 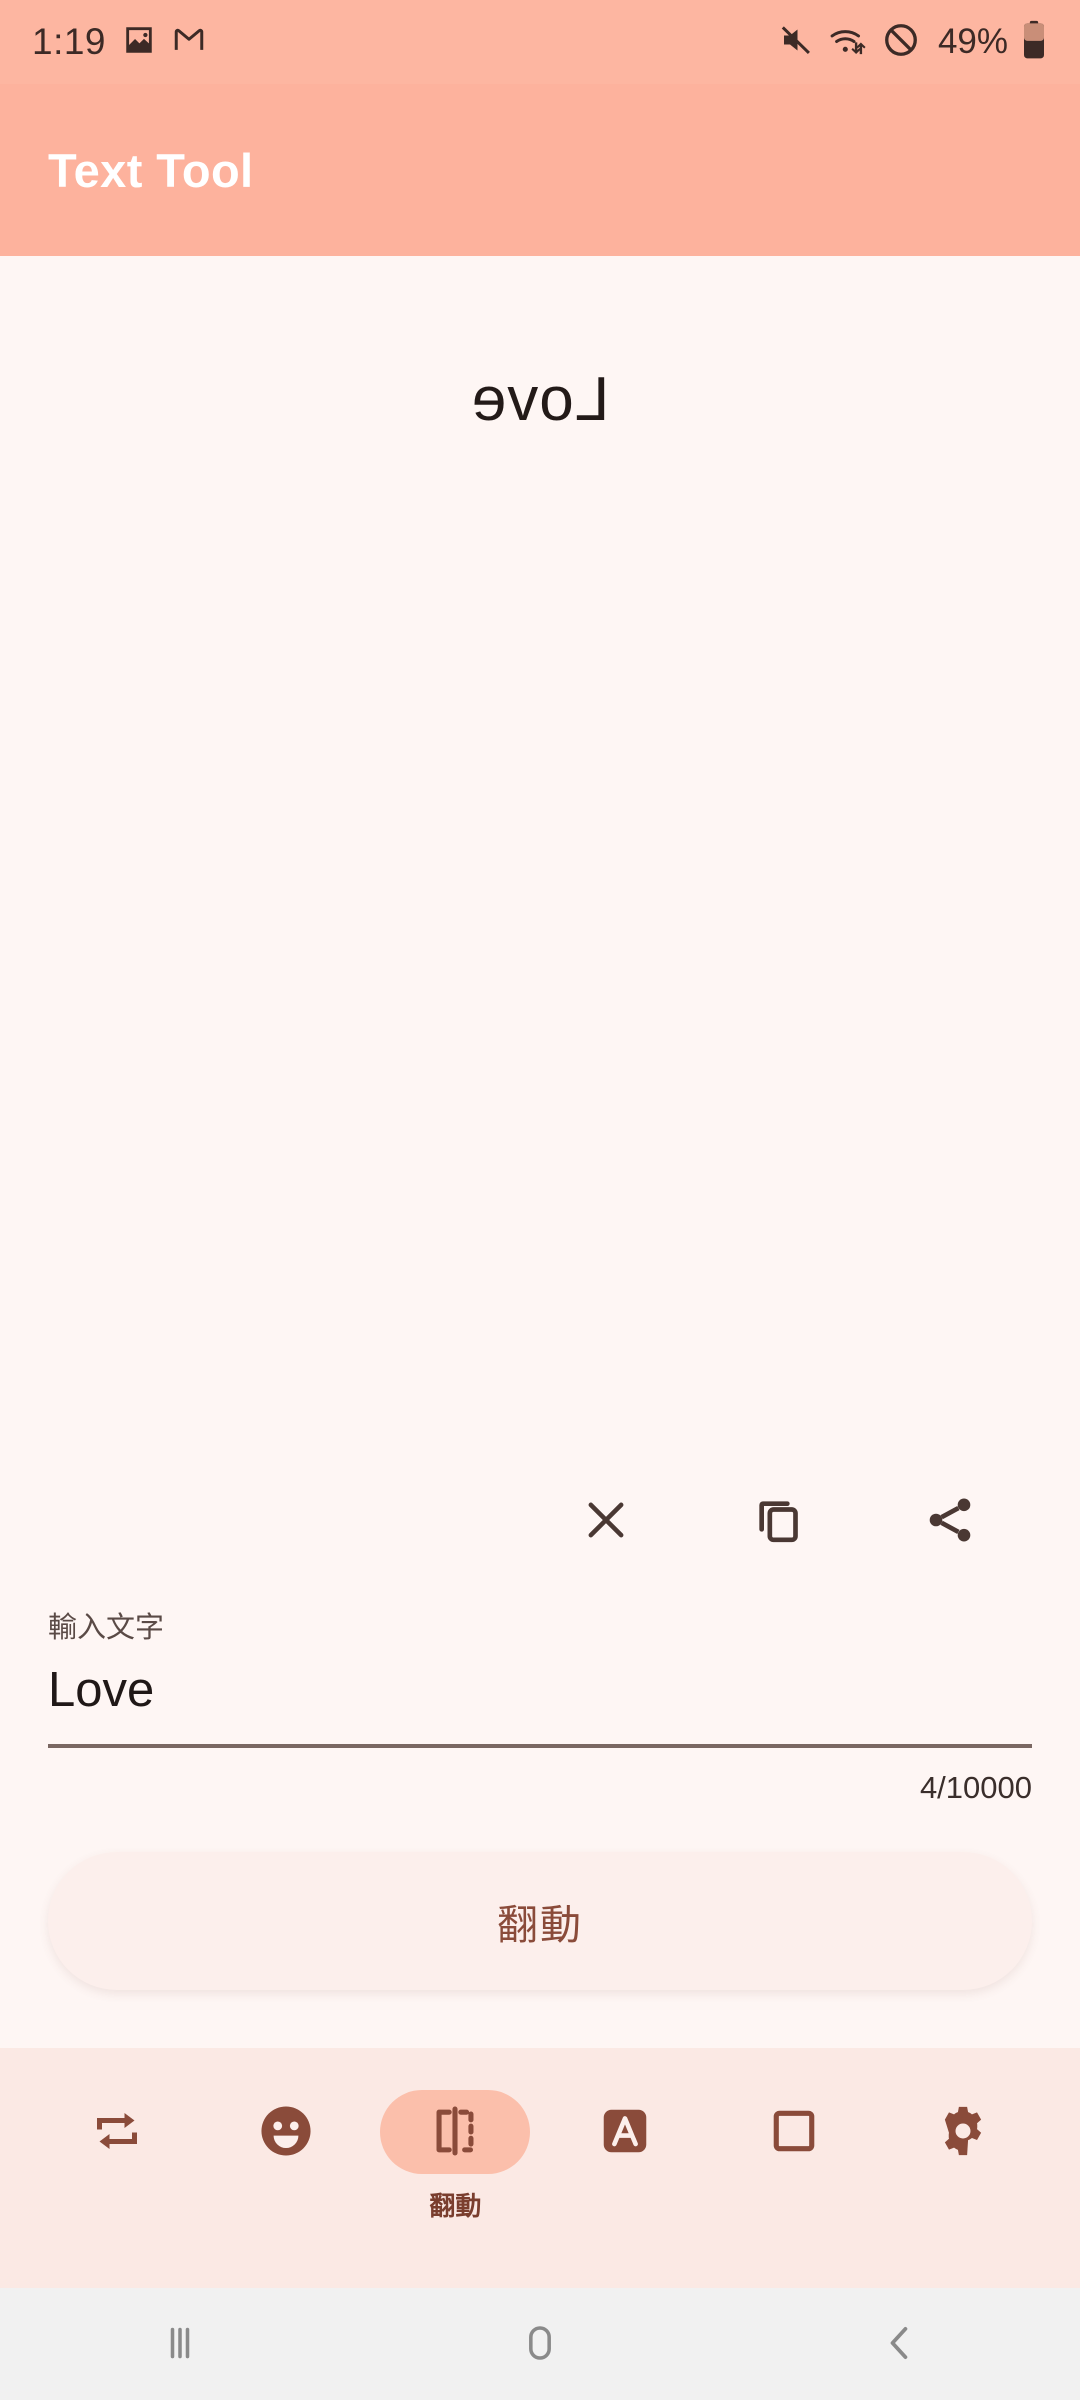 I want to click on square-icon, so click(x=794, y=2132).